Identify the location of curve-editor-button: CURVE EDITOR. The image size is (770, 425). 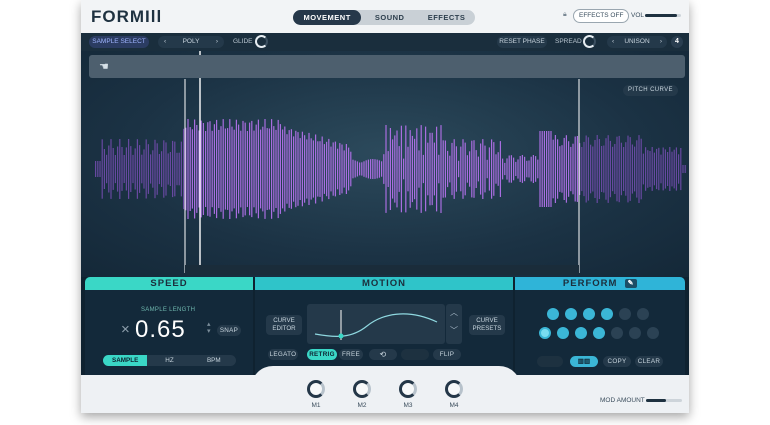
(284, 325).